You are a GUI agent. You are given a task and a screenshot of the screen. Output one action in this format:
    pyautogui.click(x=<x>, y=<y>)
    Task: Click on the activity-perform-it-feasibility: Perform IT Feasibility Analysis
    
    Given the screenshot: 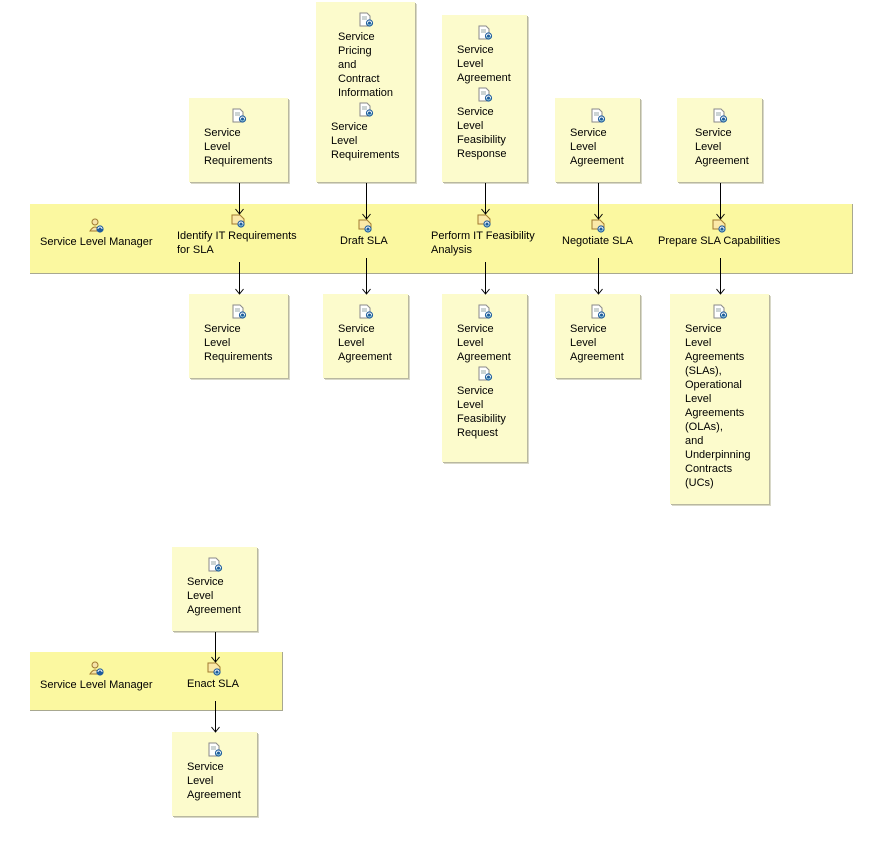 What is the action you would take?
    pyautogui.click(x=483, y=235)
    